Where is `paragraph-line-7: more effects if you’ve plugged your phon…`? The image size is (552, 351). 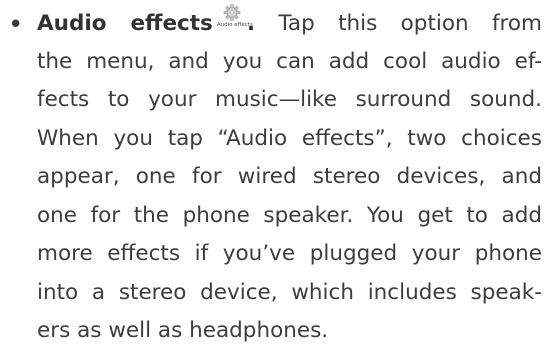
paragraph-line-7: more effects if you’ve plugged your phon… is located at coordinates (289, 253).